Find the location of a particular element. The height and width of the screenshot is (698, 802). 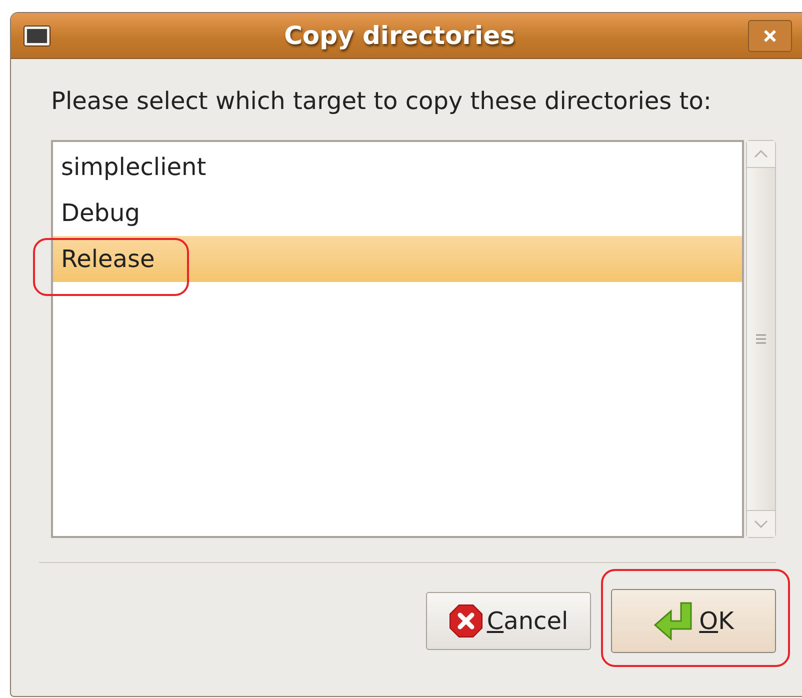

close-icon is located at coordinates (770, 36).